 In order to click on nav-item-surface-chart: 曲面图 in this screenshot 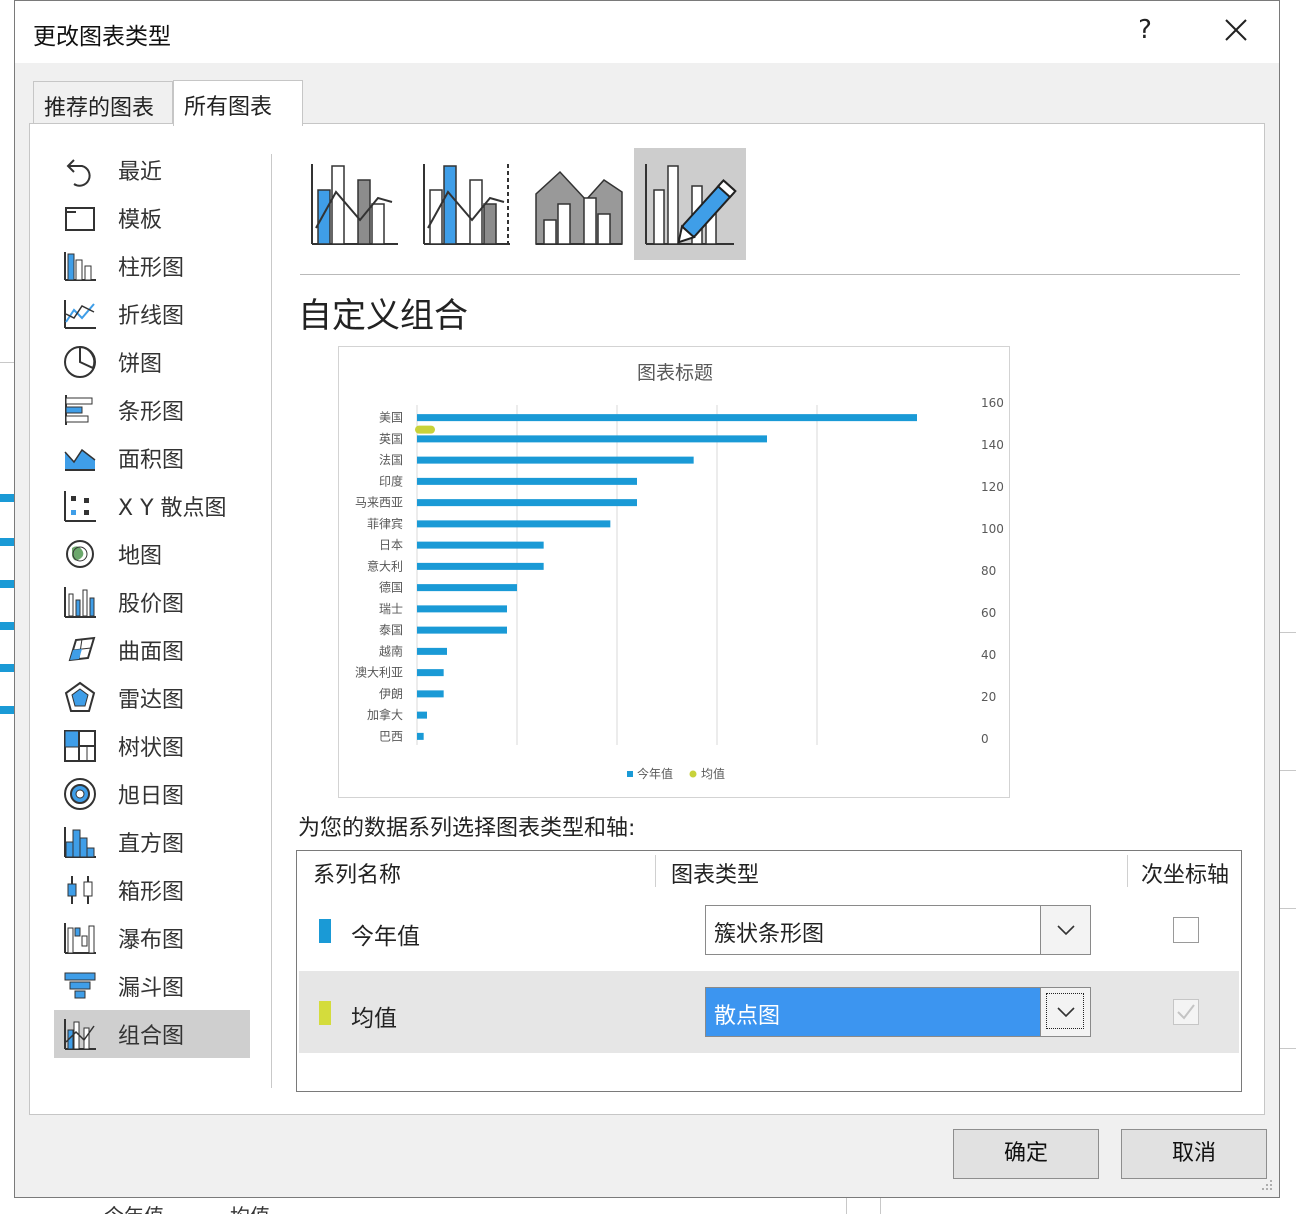, I will do `click(152, 650)`.